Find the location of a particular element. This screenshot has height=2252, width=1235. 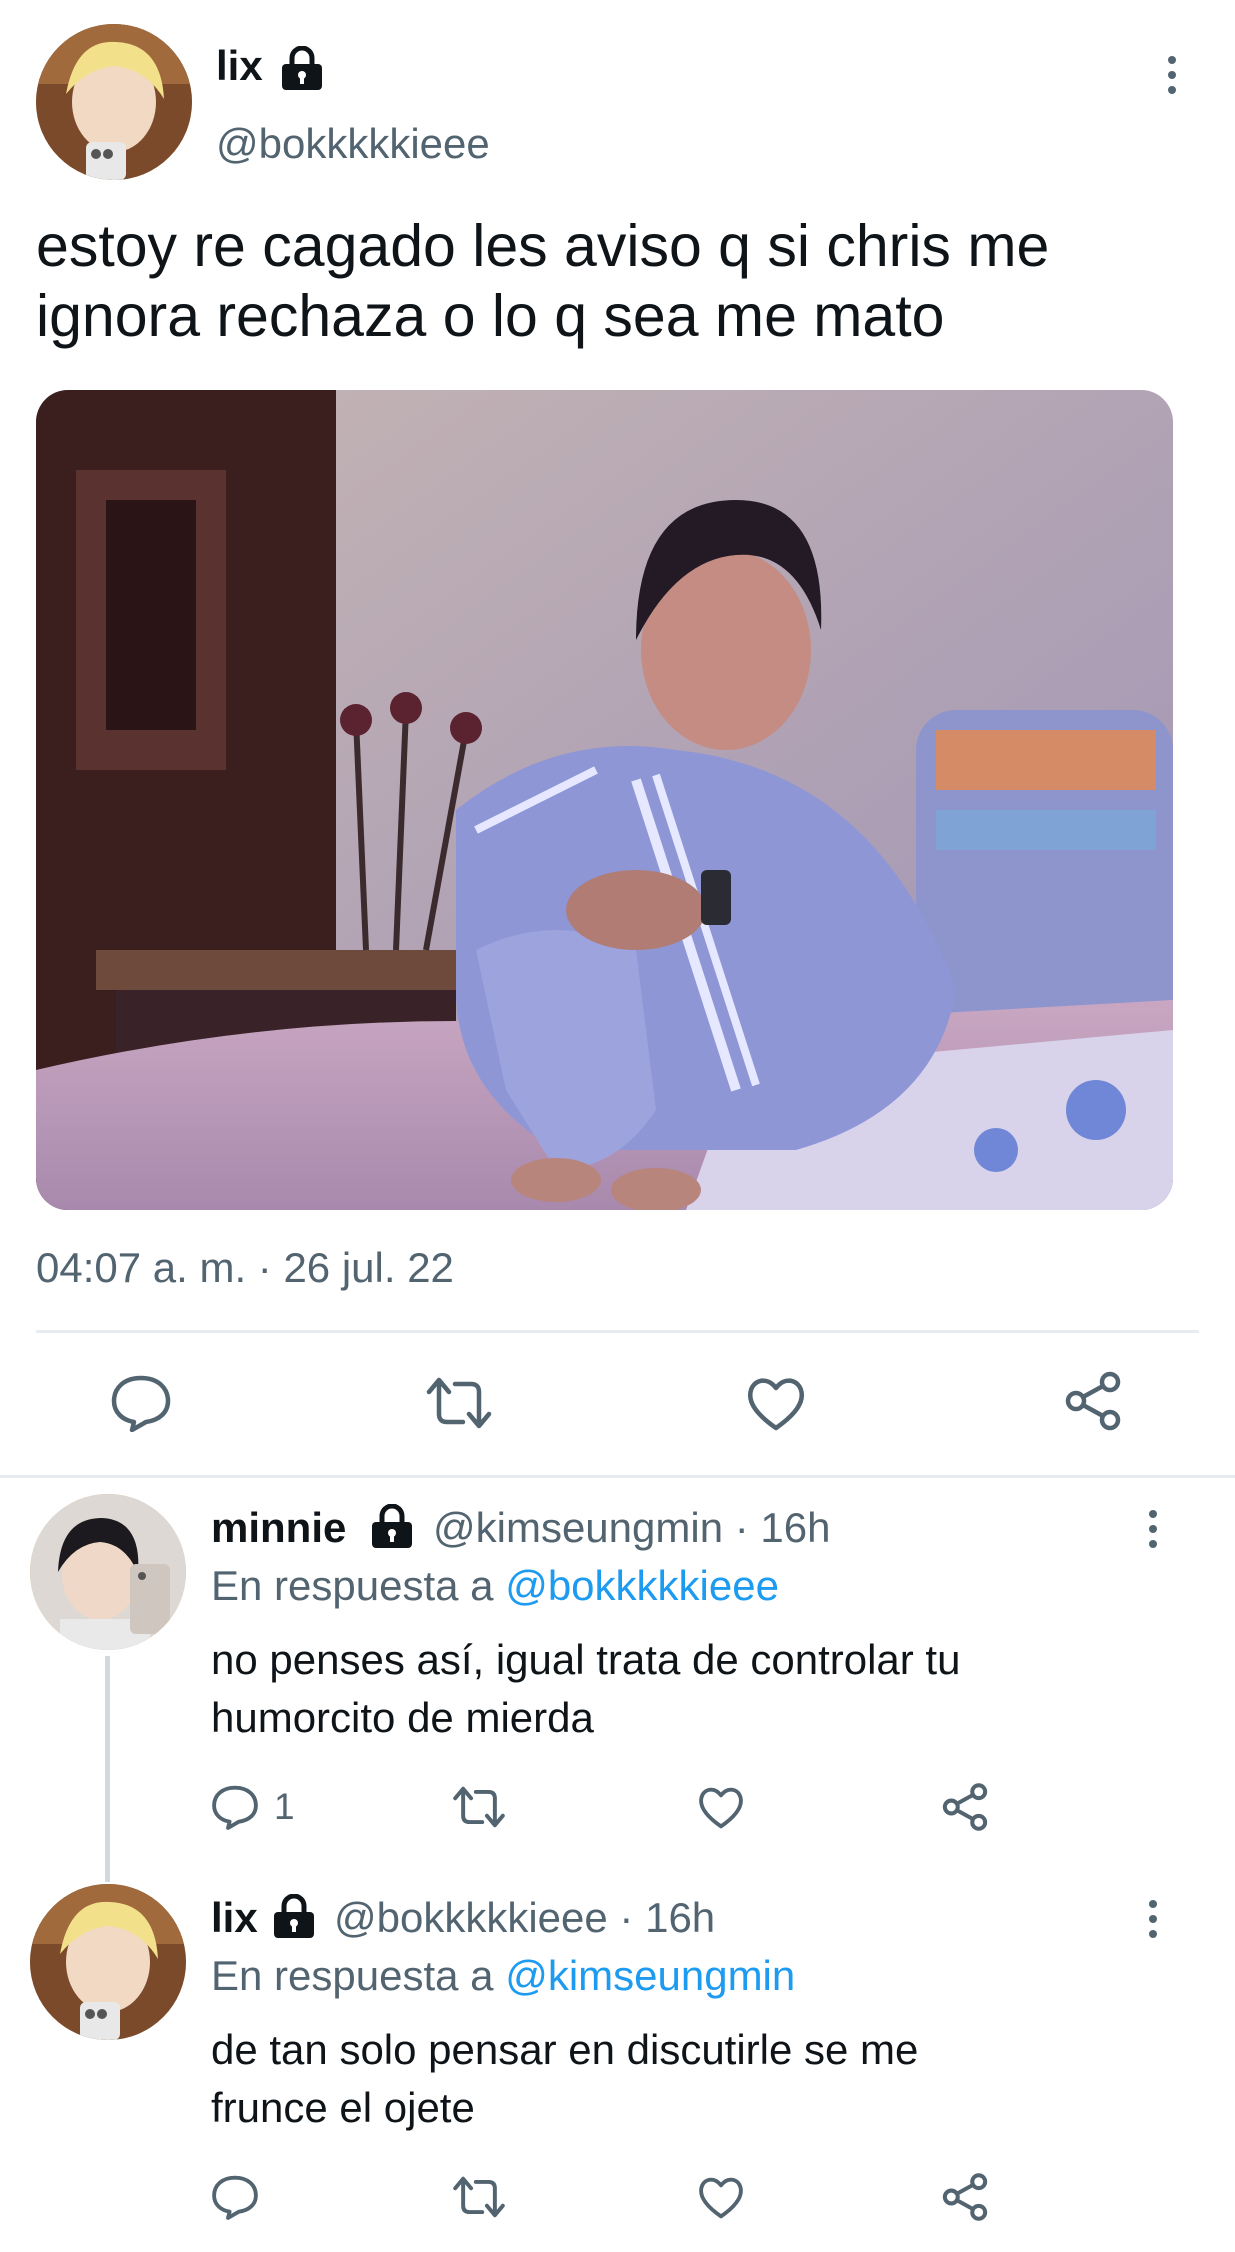

reply-text-line: de tan solo pensar en discutirle se me is located at coordinates (565, 2049).